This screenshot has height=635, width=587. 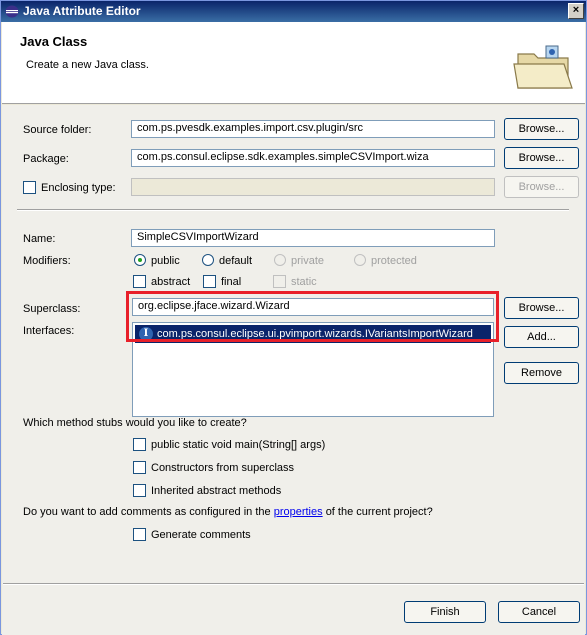 I want to click on package-label: Package:, so click(x=46, y=159).